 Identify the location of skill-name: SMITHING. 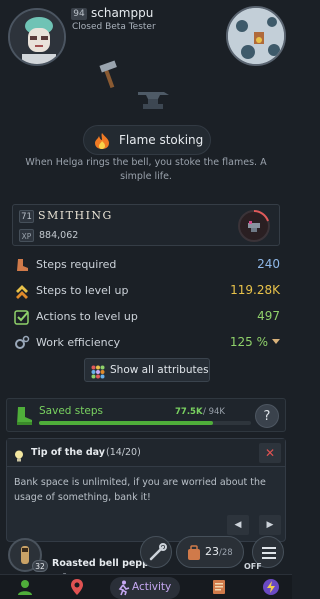
(75, 215).